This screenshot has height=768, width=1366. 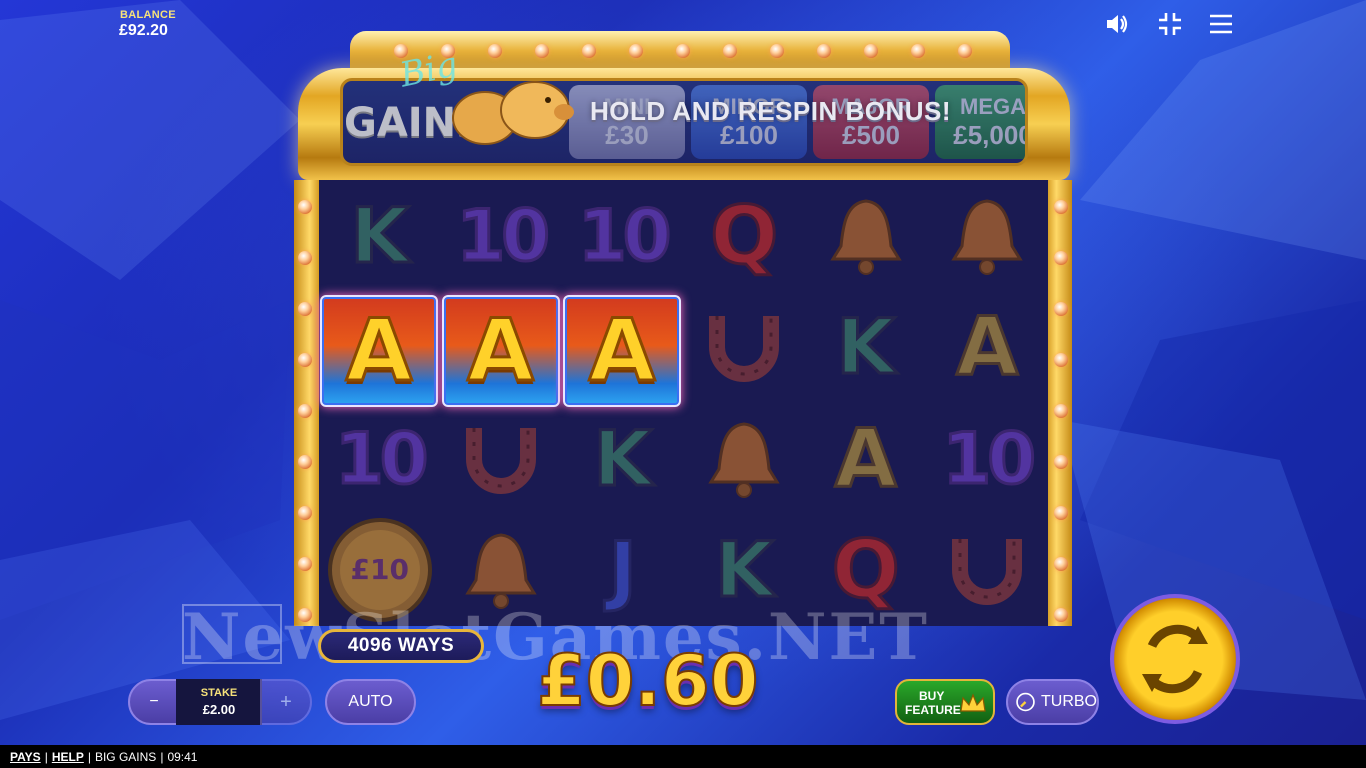 I want to click on stake-decrease-button: −, so click(x=154, y=702).